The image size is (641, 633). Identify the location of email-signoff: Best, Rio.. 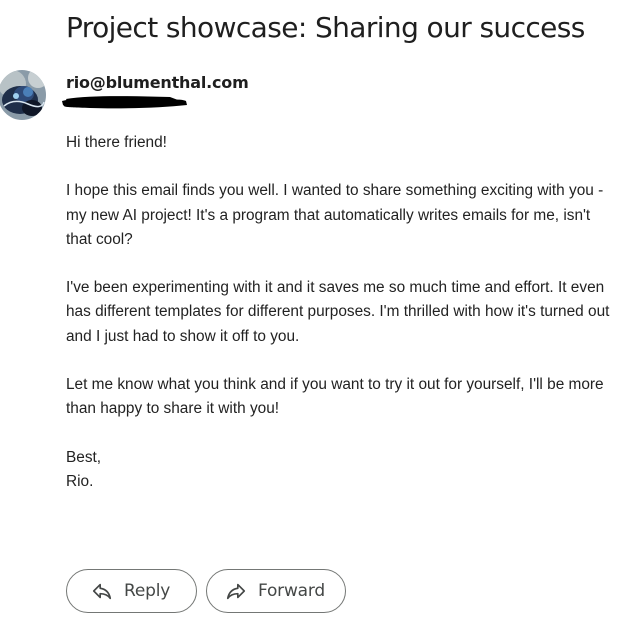
(338, 470).